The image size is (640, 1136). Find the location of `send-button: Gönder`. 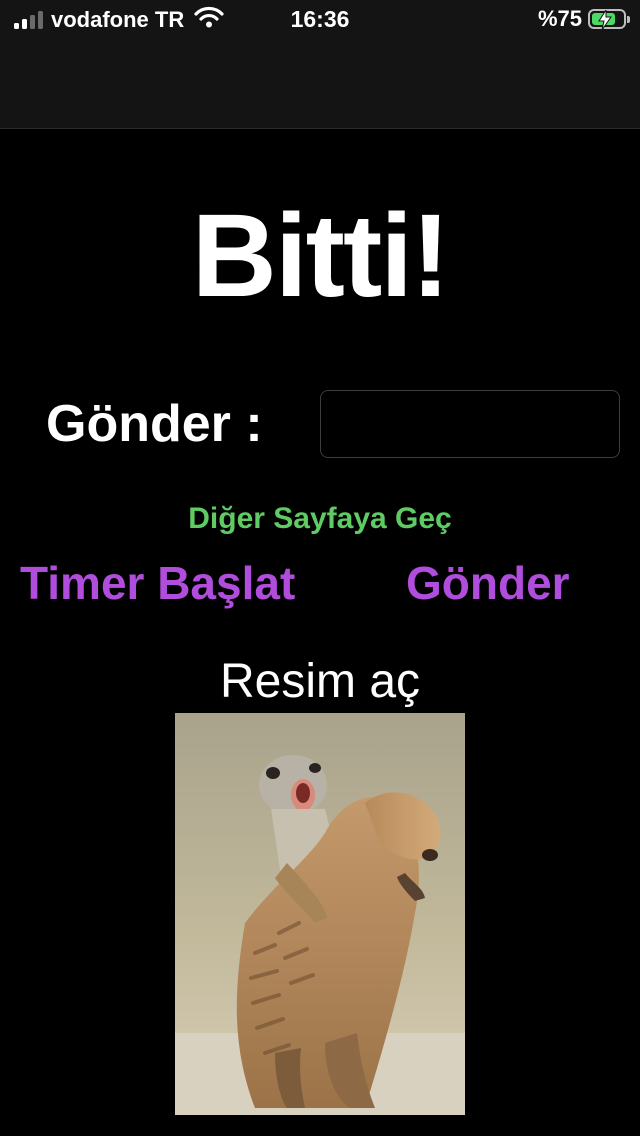

send-button: Gönder is located at coordinates (488, 583).